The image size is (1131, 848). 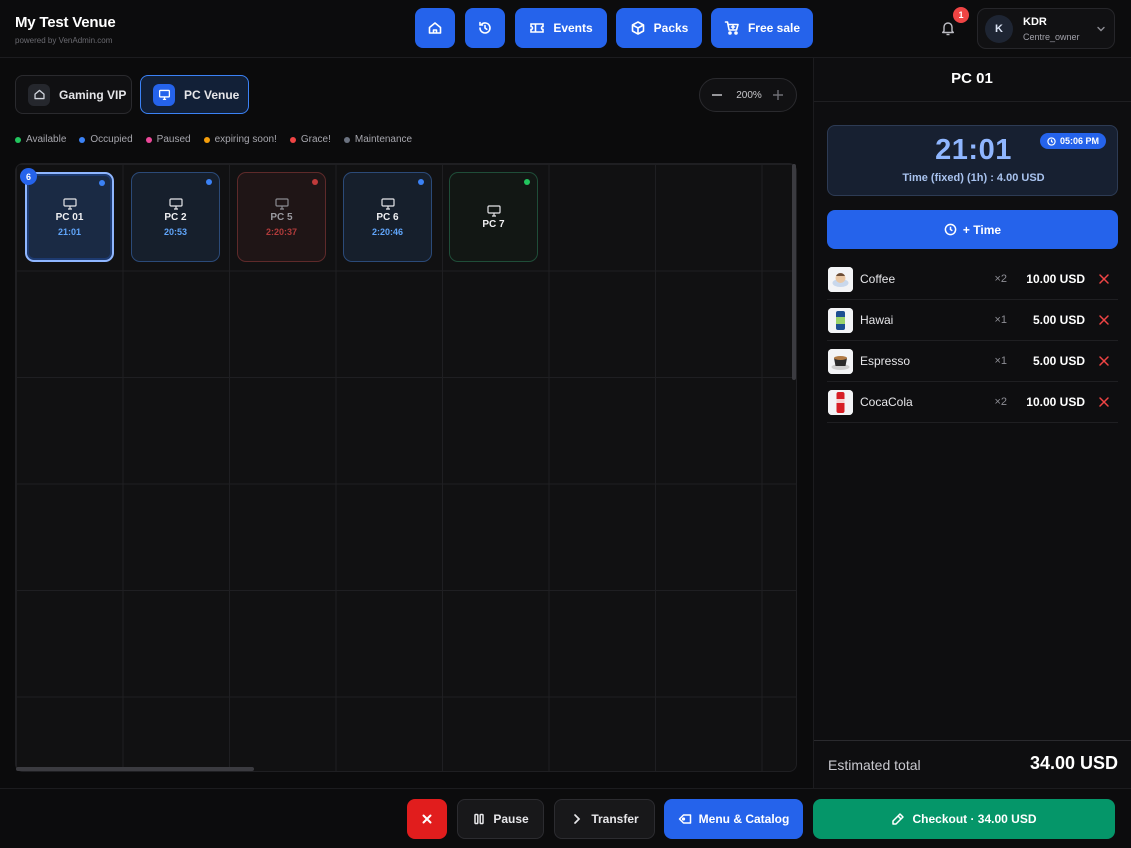 I want to click on packs-label: Packs, so click(x=671, y=28).